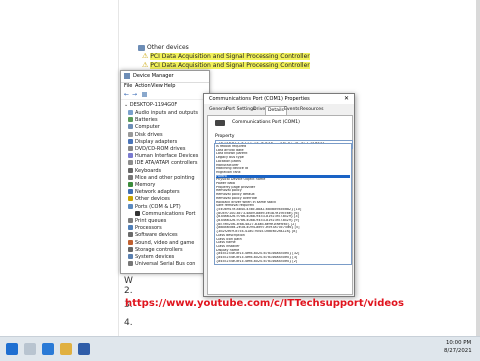  Describe the element at coordinates (143, 120) in the screenshot. I see `device-category-row: Batteries` at that location.